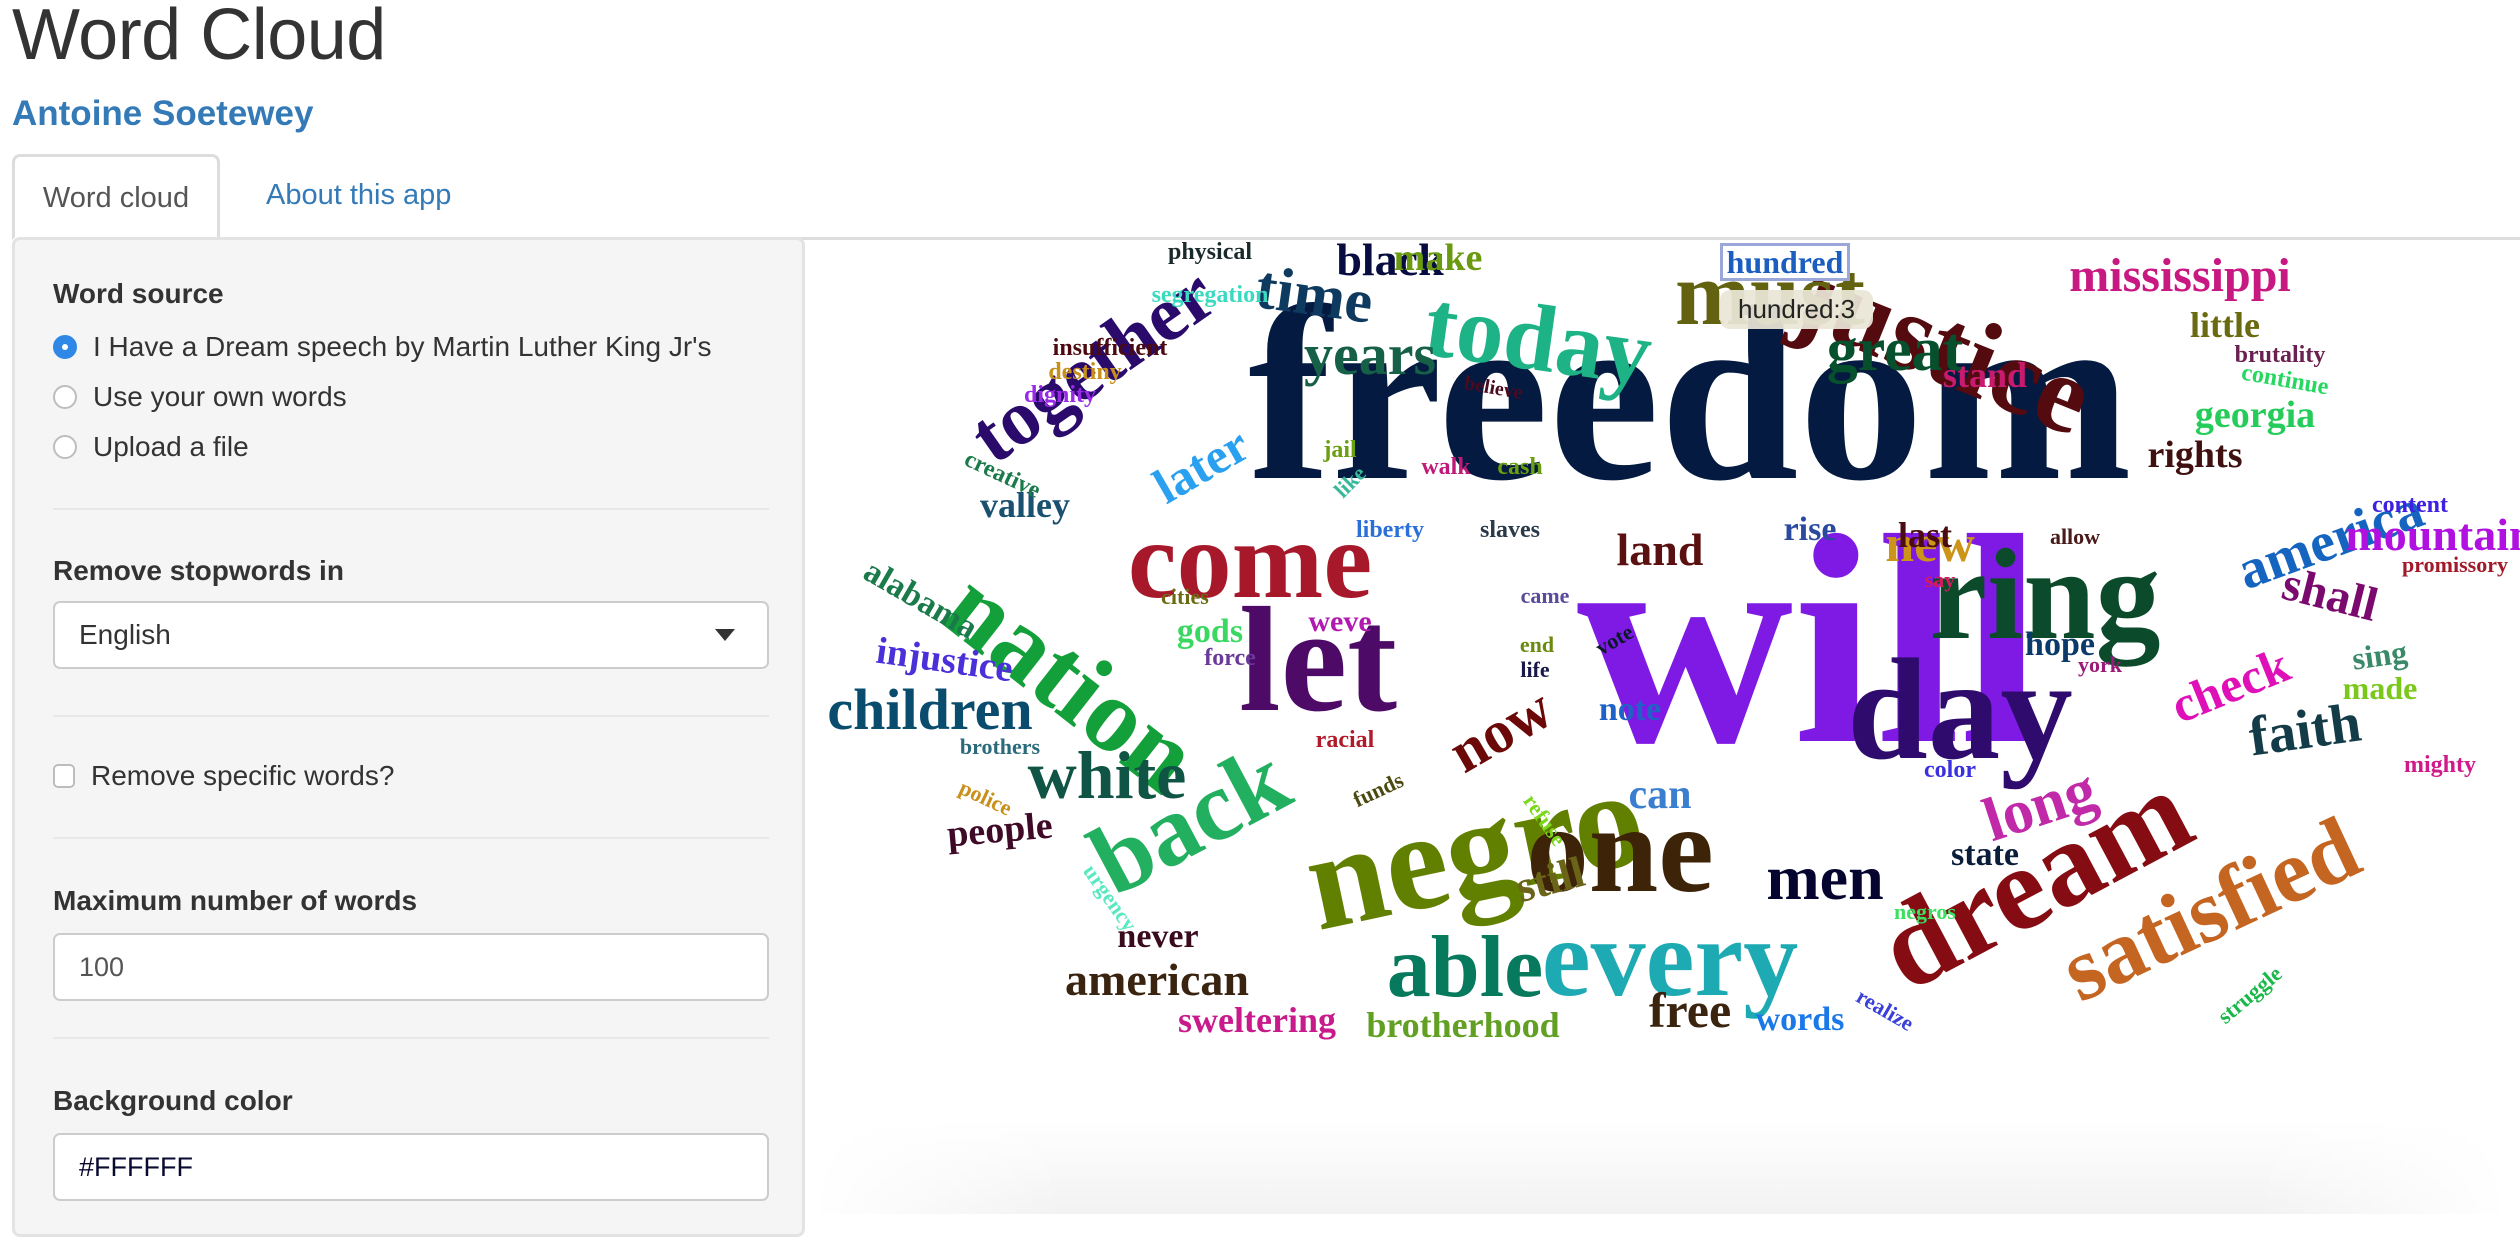 This screenshot has height=1237, width=2520. What do you see at coordinates (1660, 795) in the screenshot?
I see `word-can: can` at bounding box center [1660, 795].